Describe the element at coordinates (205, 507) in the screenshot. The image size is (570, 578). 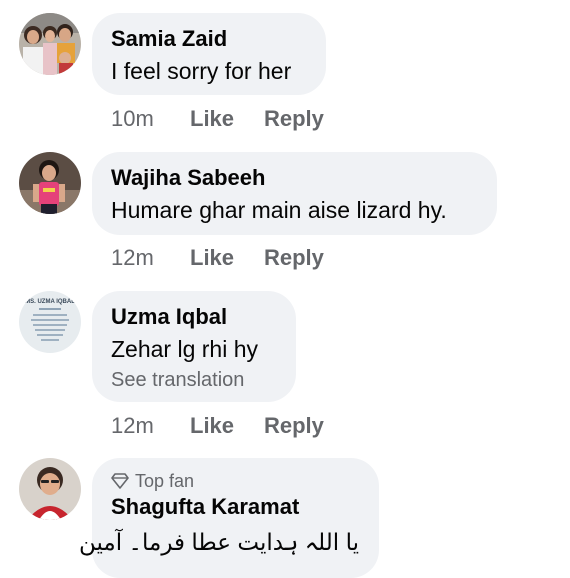
I see `commenter-name: Shagufta Karamat` at that location.